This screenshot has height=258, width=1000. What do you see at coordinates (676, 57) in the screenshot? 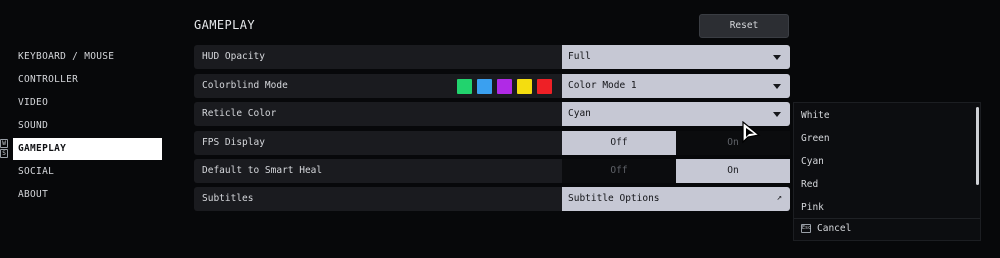
I see `hud-opacity-select: Full` at bounding box center [676, 57].